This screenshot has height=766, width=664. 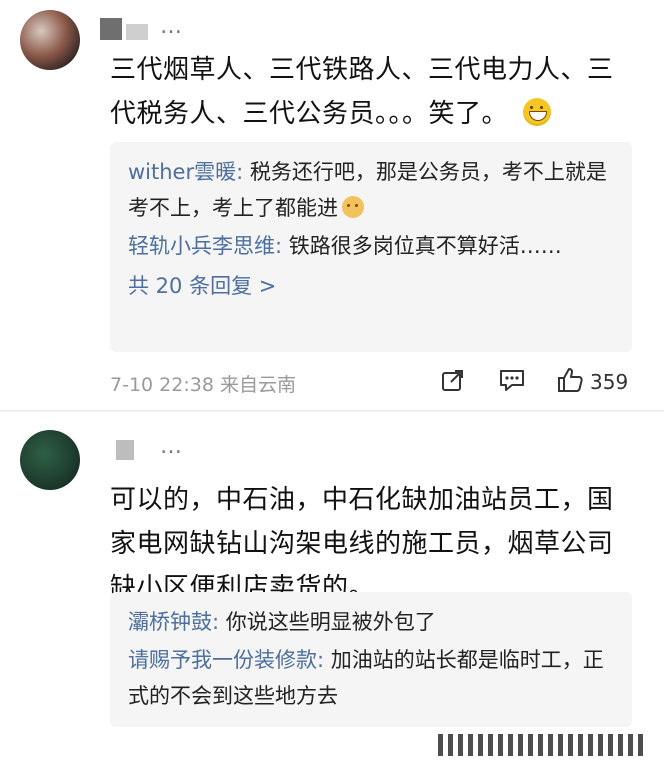 I want to click on view-more-replies-link: 共 20 条回复 >, so click(x=202, y=286).